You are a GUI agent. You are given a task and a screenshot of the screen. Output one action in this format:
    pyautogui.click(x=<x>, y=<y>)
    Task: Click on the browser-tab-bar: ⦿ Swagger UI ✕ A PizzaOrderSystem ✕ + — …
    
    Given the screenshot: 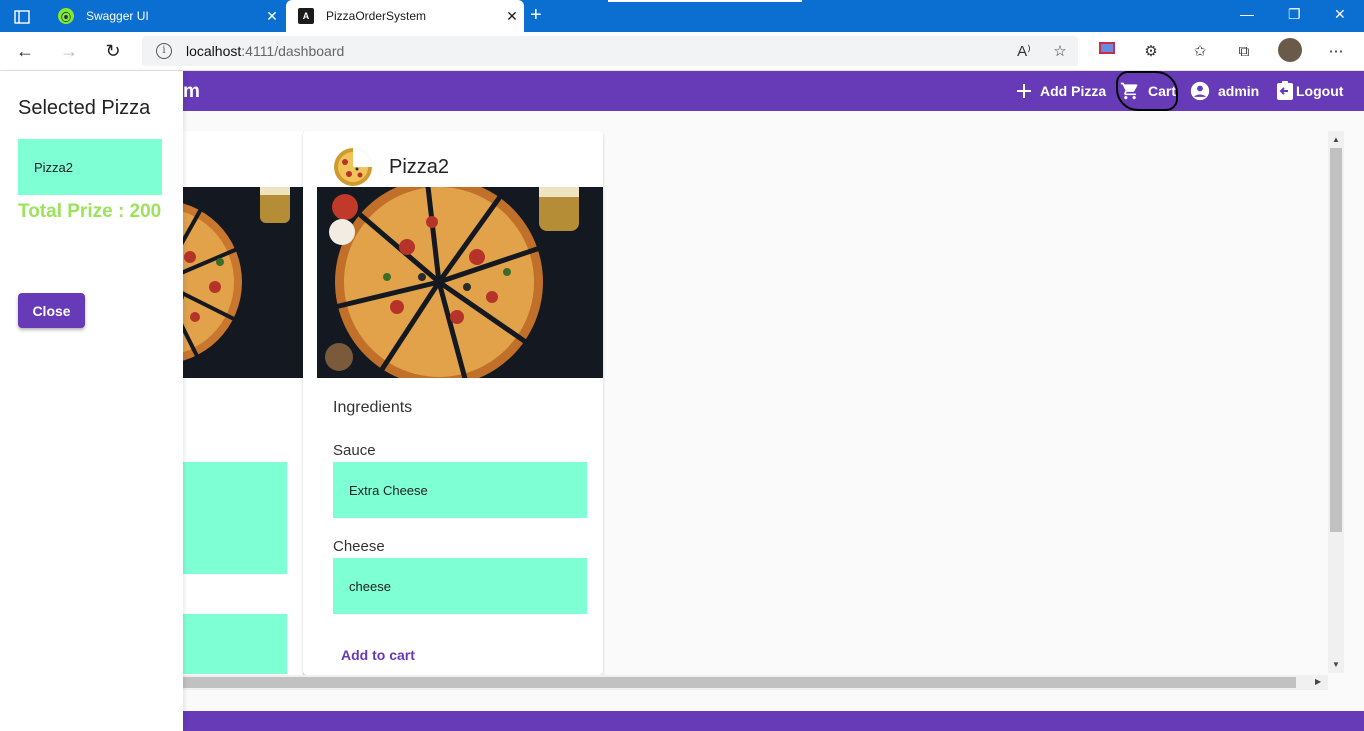 What is the action you would take?
    pyautogui.click(x=682, y=16)
    